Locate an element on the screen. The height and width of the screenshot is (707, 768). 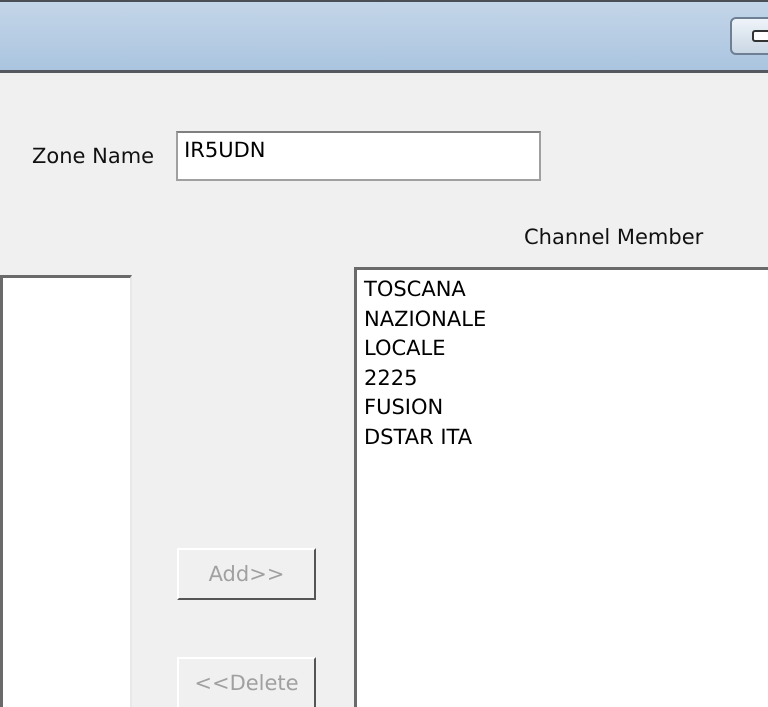
channel-member-label: Channel Member is located at coordinates (614, 237).